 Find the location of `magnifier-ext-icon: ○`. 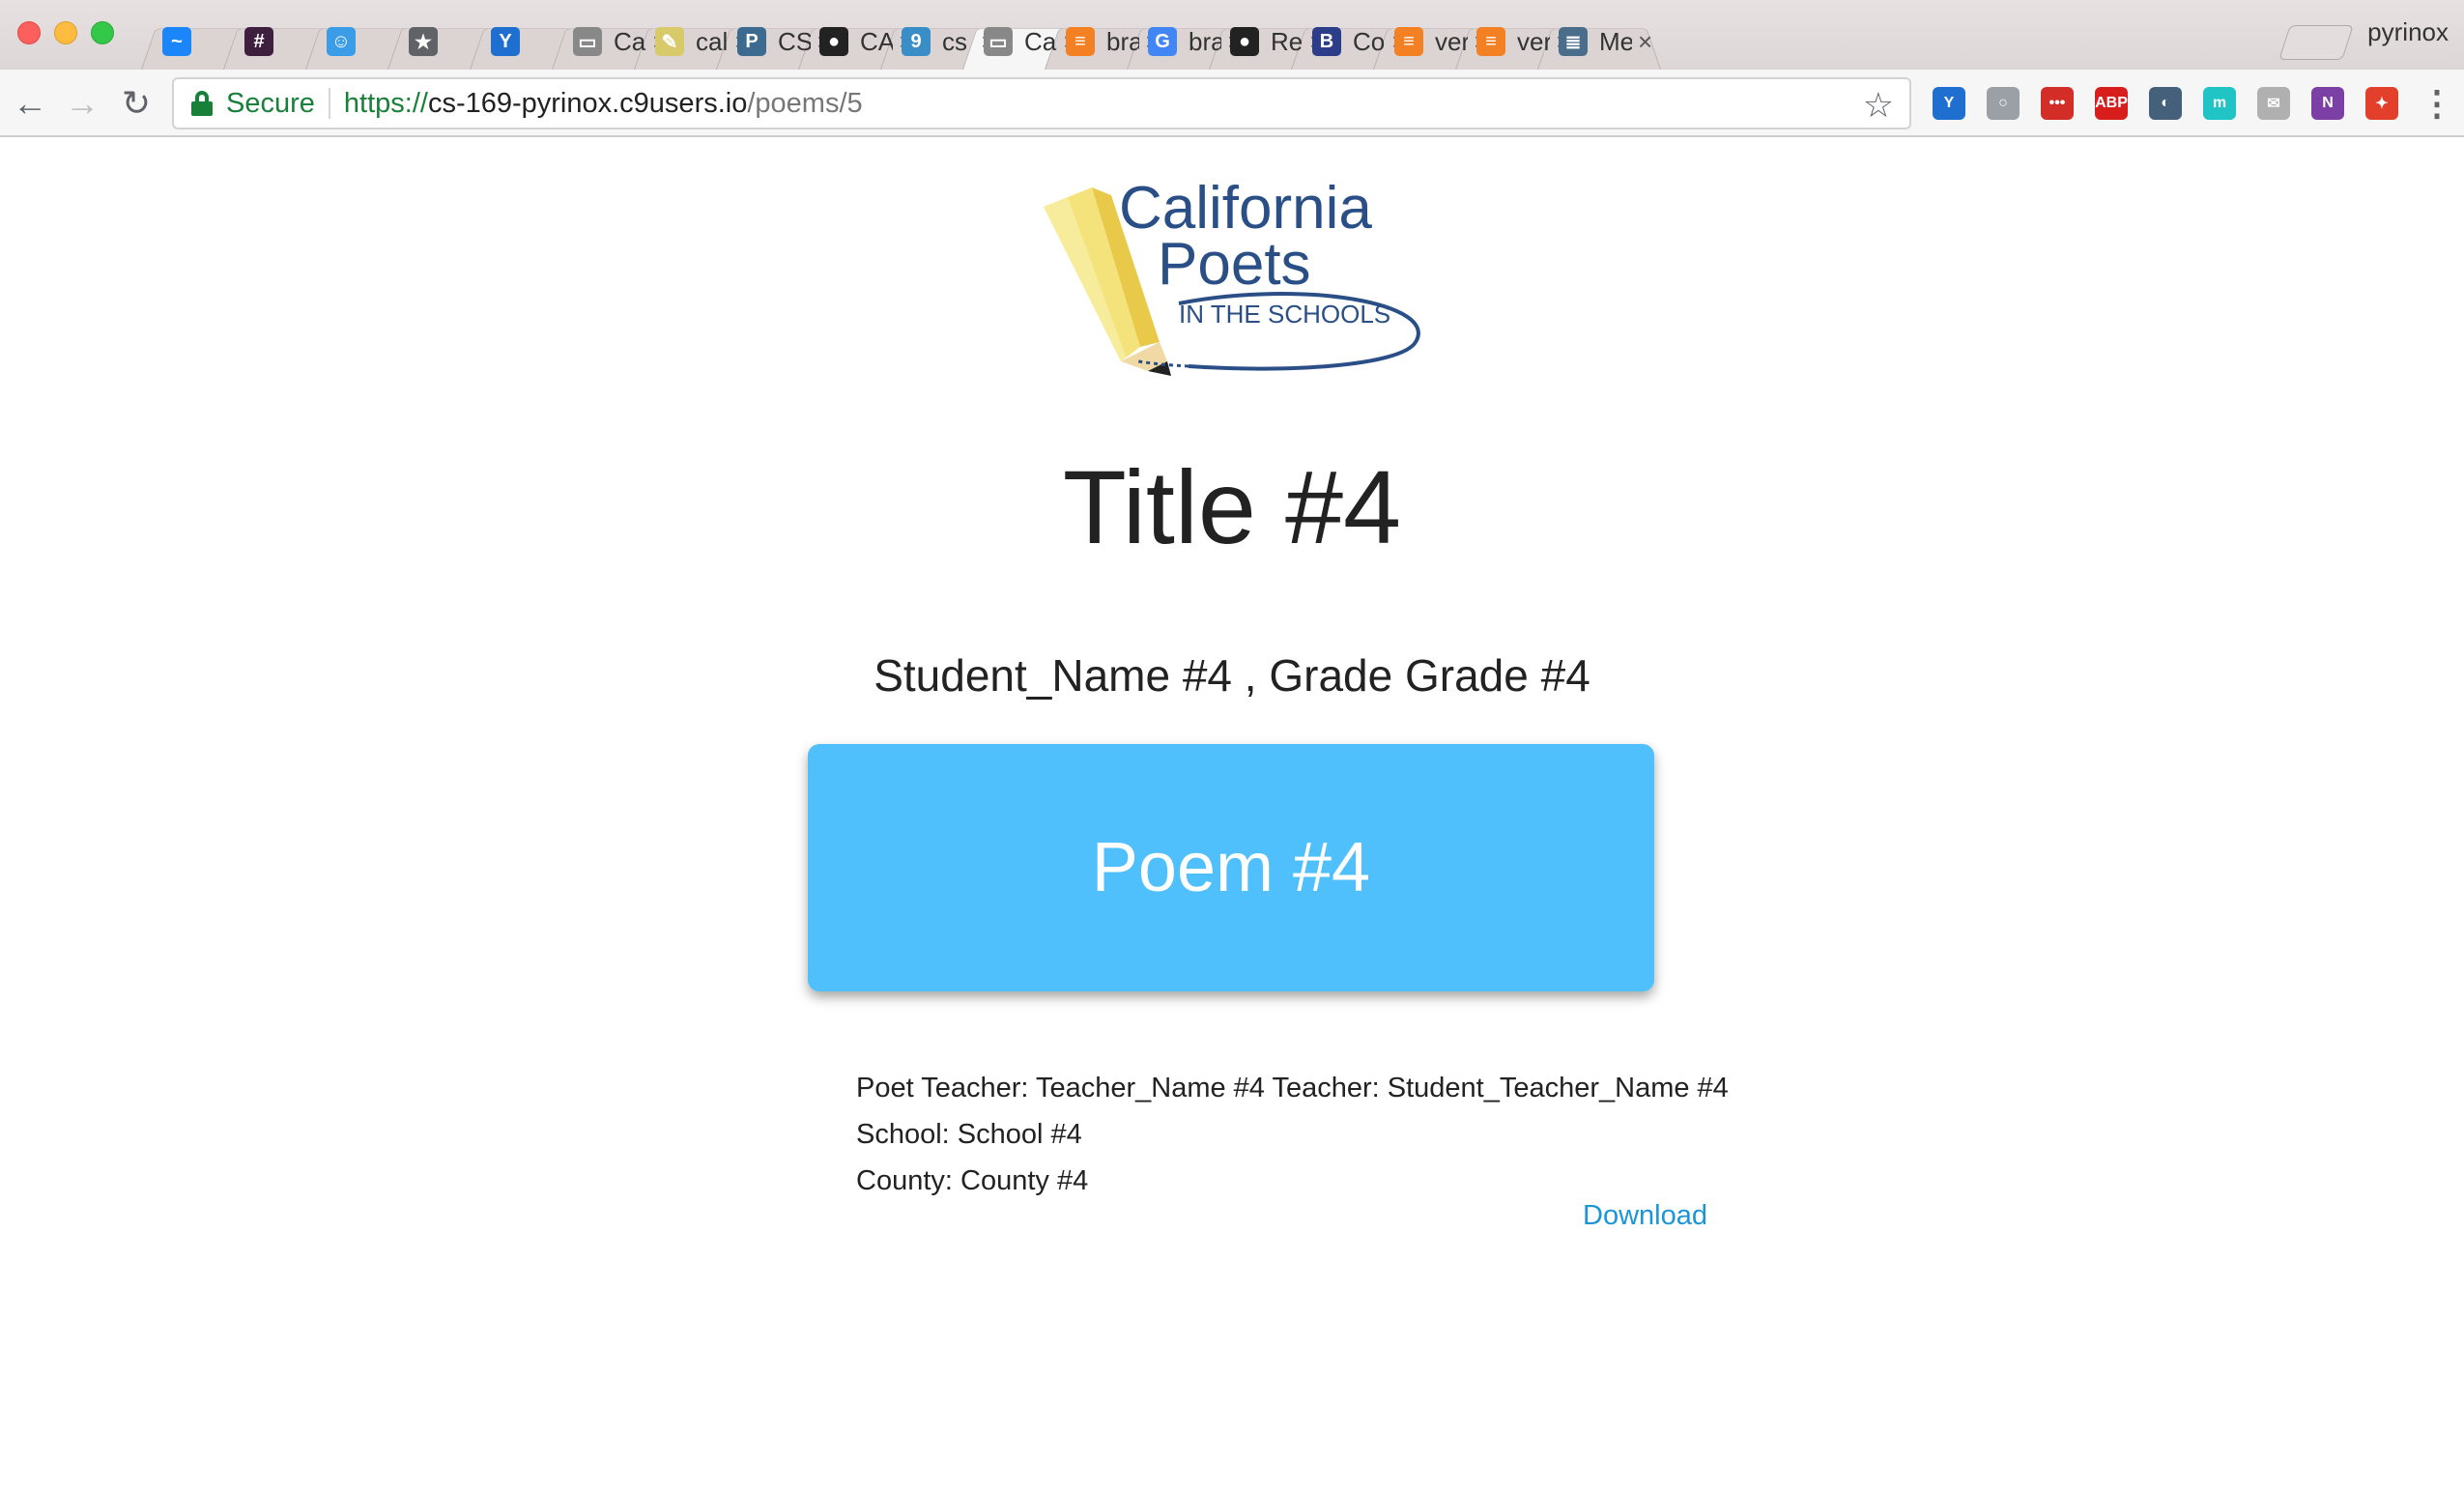

magnifier-ext-icon: ○ is located at coordinates (2003, 103).